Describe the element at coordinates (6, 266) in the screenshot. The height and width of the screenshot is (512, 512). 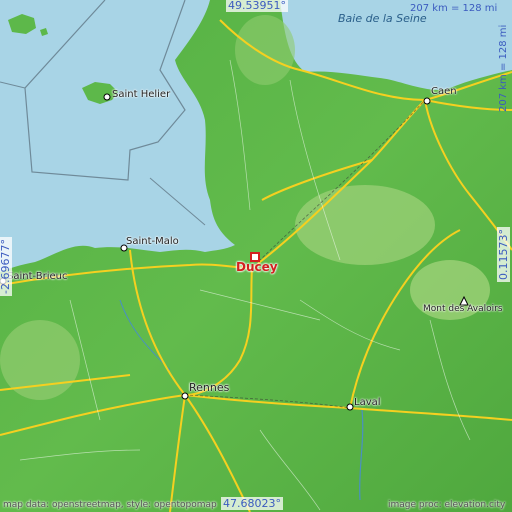
I see `left-coordinate: -2.69677°` at that location.